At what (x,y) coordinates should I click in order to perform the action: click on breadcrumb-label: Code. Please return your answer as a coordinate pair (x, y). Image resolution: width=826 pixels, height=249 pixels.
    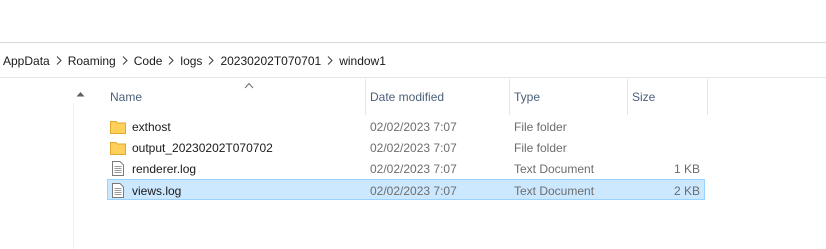
    Looking at the image, I should click on (148, 60).